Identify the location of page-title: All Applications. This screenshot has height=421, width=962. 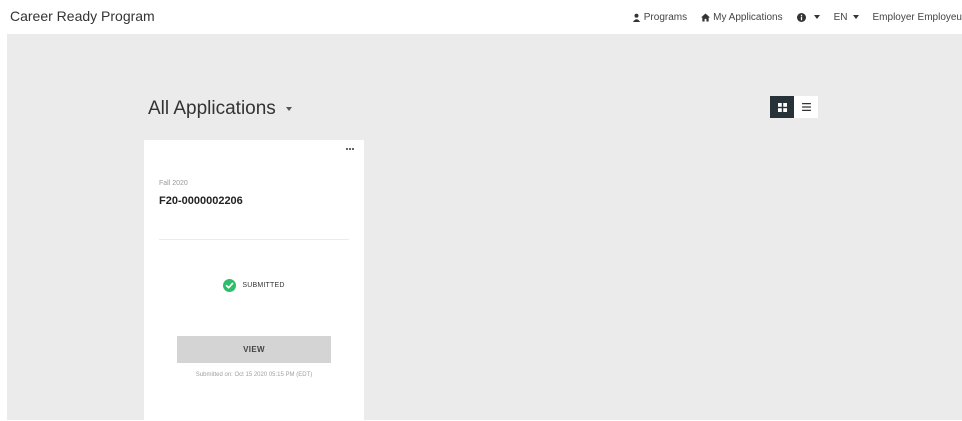
(212, 108).